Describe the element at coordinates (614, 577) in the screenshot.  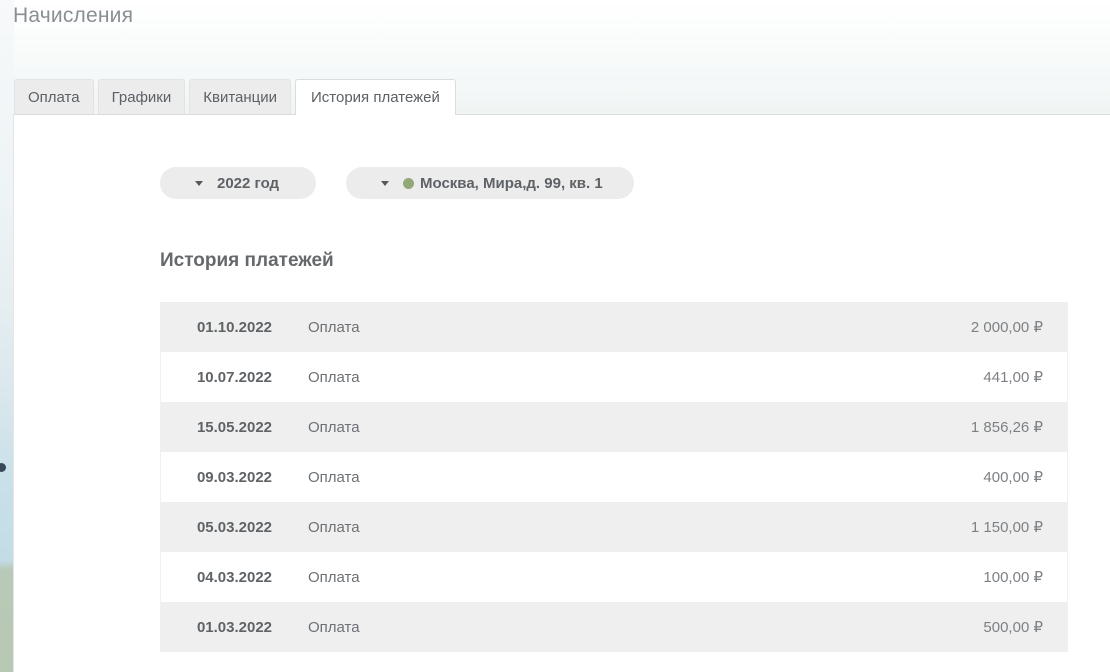
I see `table-row: 04.03.2022 Оплата 100,00 ₽` at that location.